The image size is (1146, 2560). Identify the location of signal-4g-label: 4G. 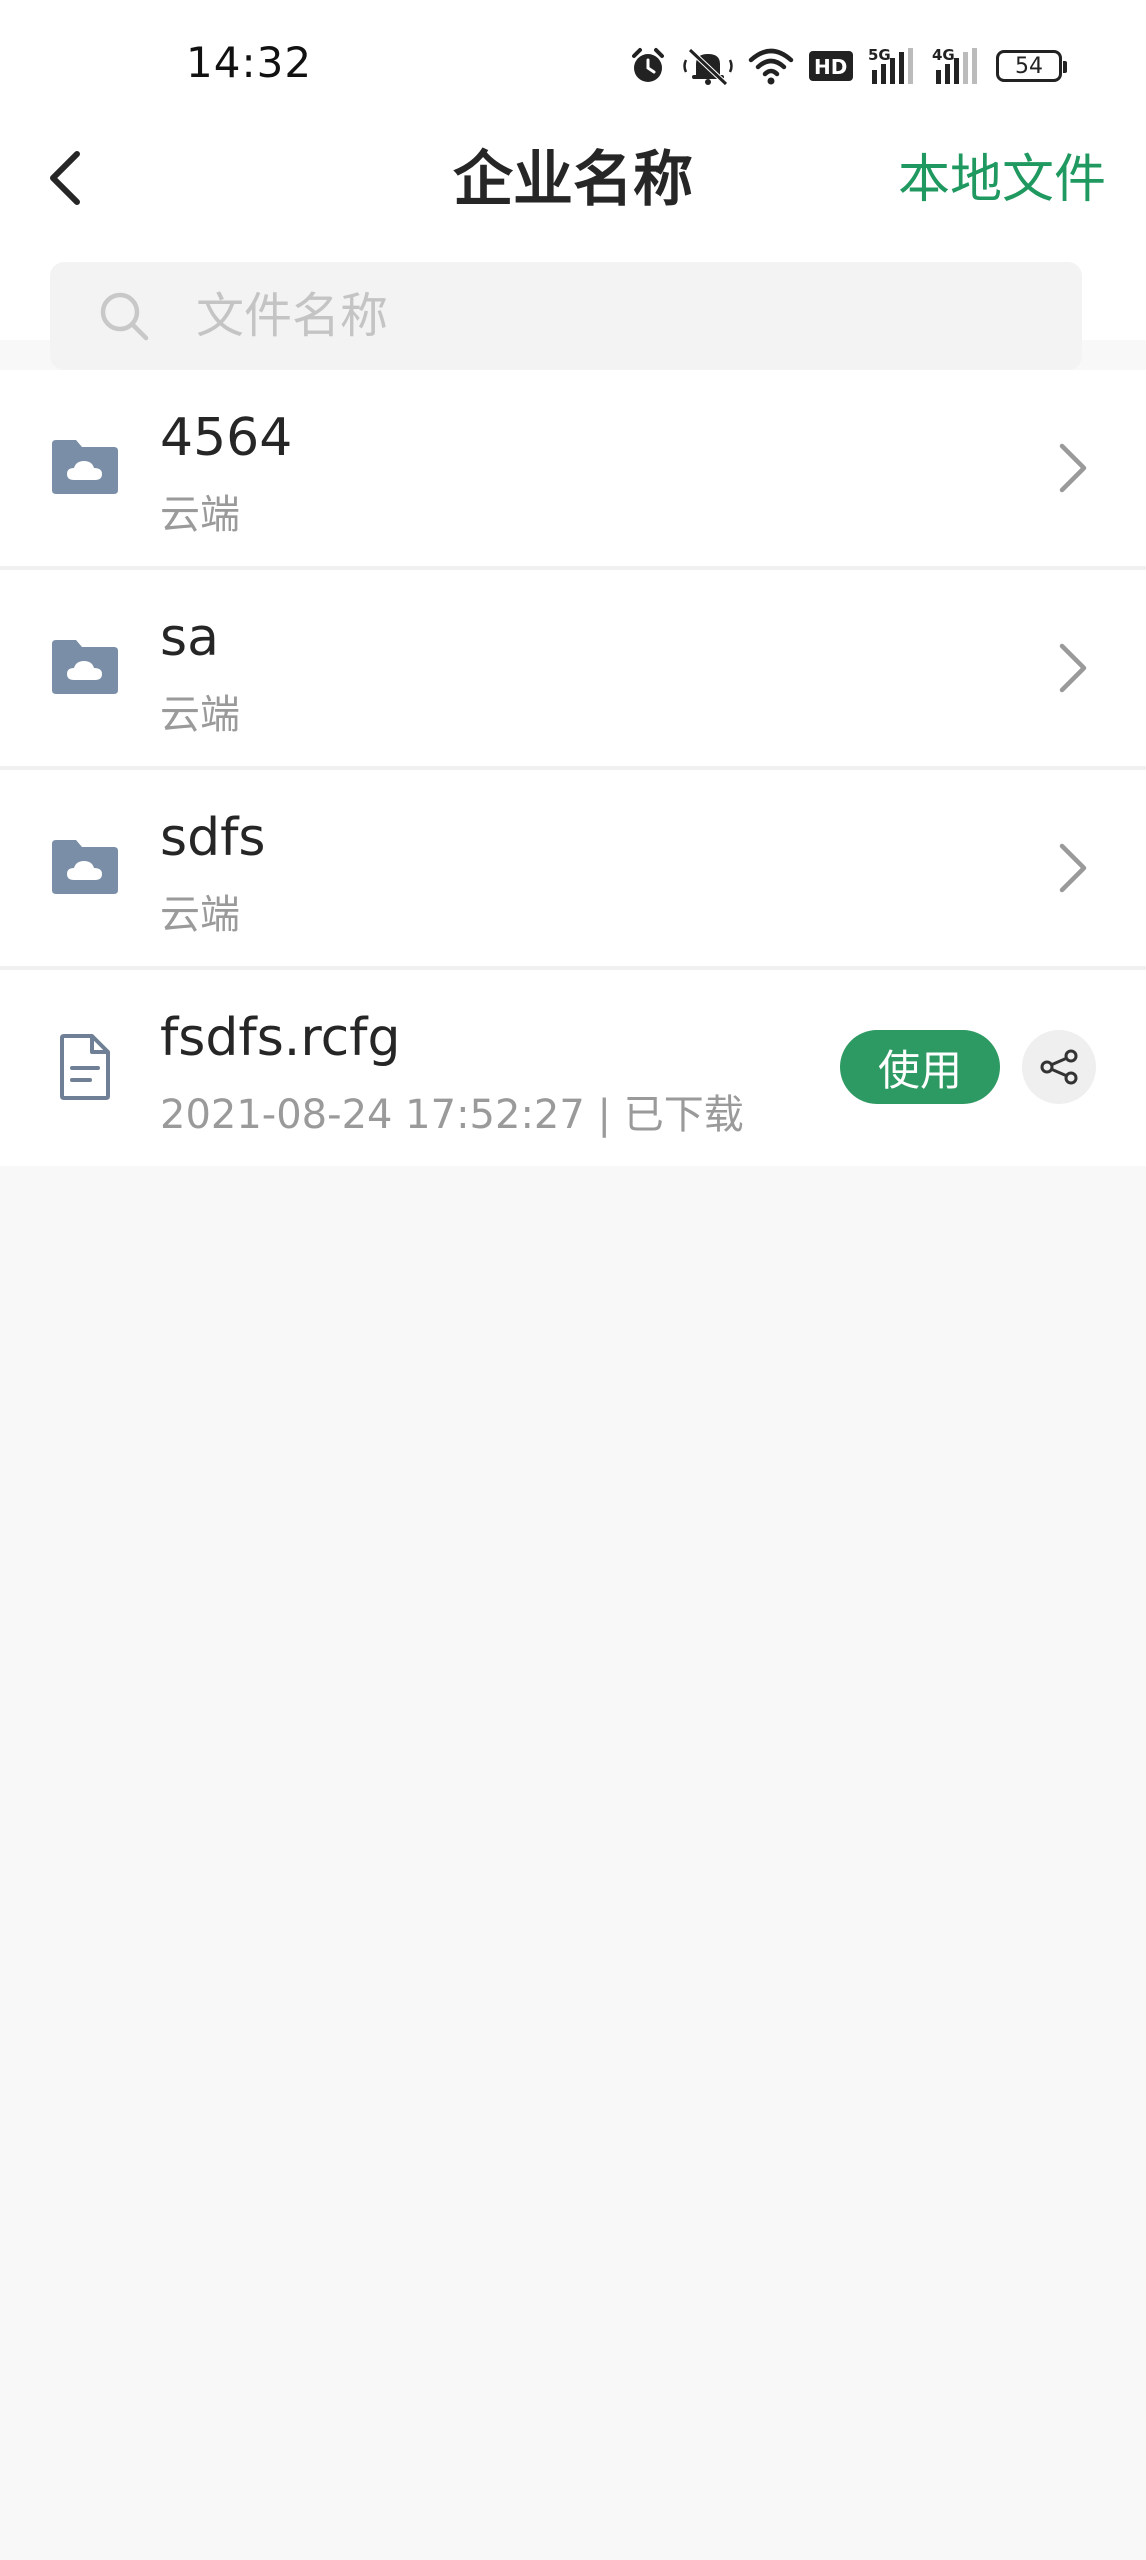
(943, 55).